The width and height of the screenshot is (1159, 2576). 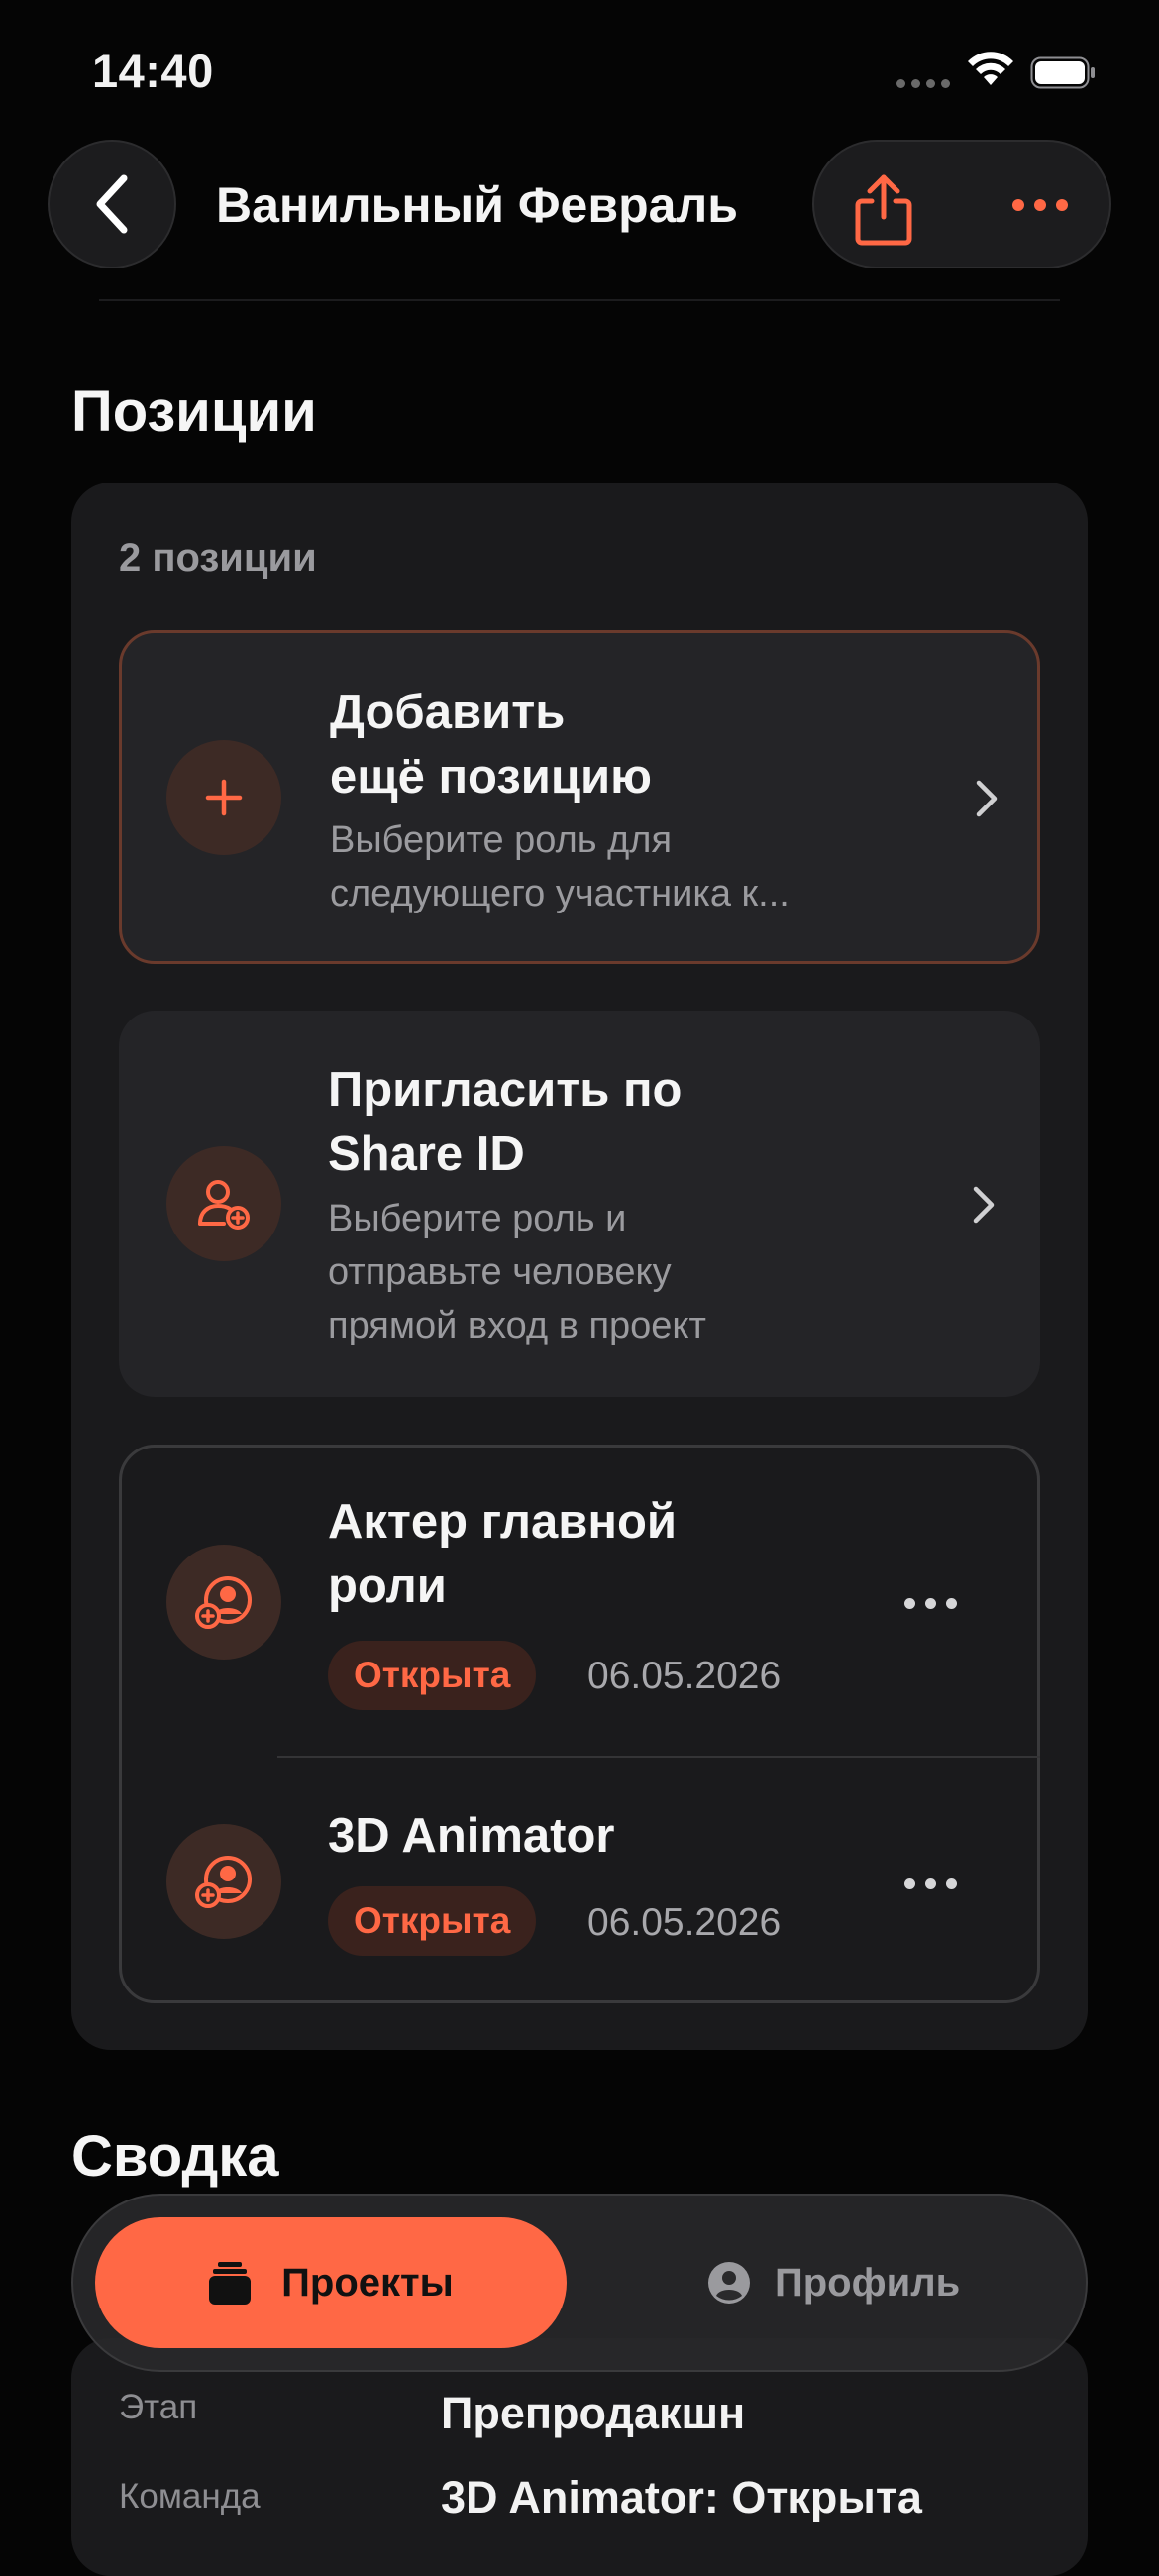 What do you see at coordinates (579, 300) in the screenshot?
I see `header-divider` at bounding box center [579, 300].